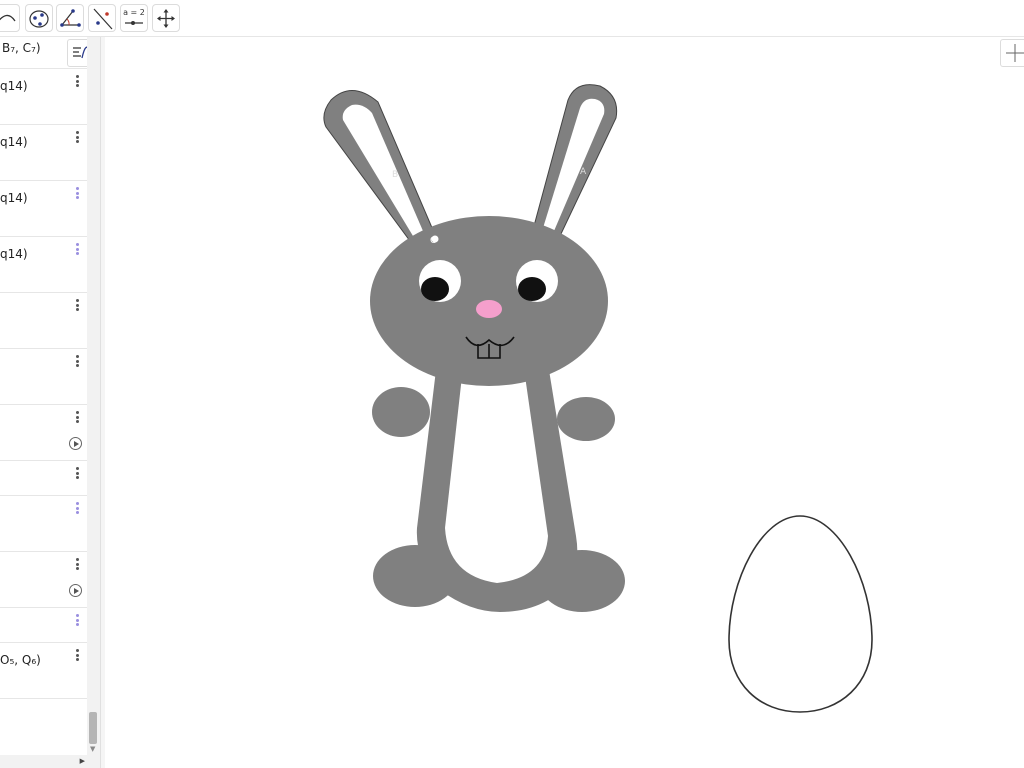  I want to click on reflect-tool-icon, so click(103, 19).